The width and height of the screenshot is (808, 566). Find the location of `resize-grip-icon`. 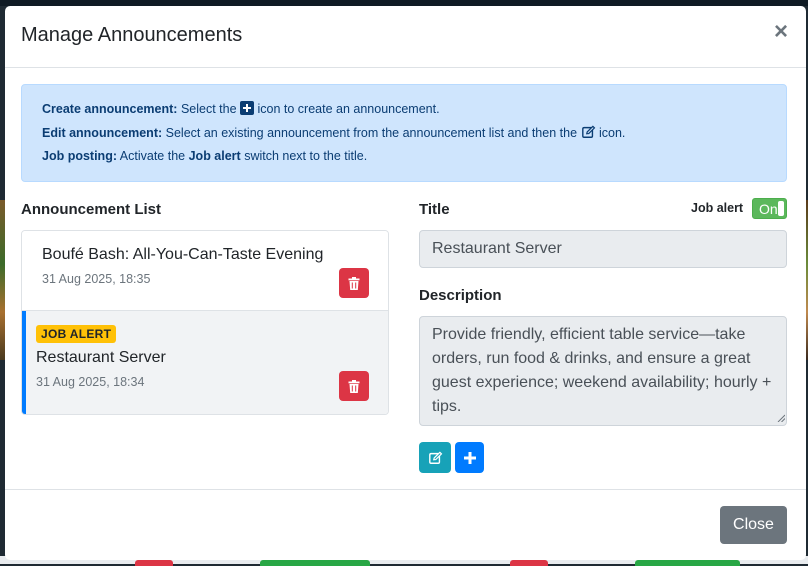

resize-grip-icon is located at coordinates (781, 418).